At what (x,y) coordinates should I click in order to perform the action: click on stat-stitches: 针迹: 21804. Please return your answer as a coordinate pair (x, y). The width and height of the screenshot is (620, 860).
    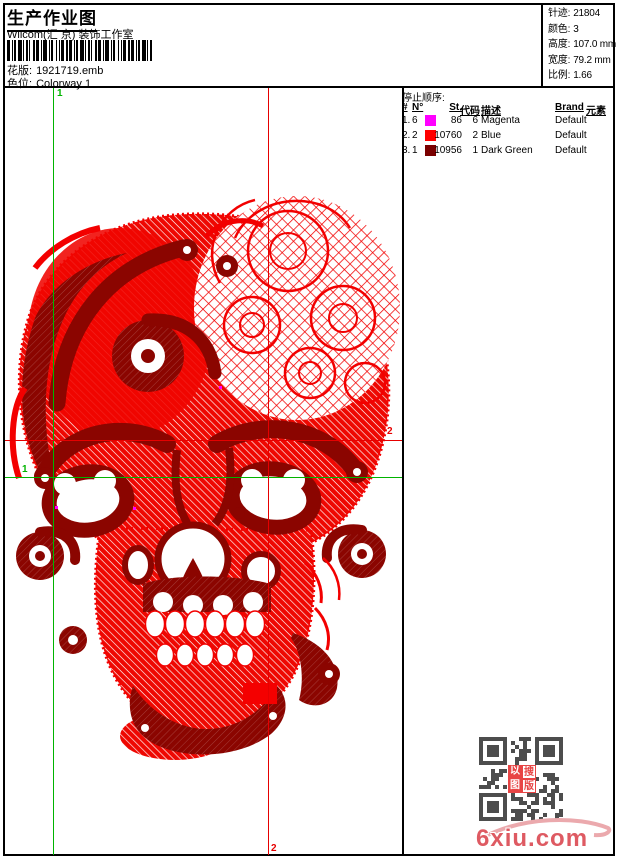
    Looking at the image, I should click on (574, 13).